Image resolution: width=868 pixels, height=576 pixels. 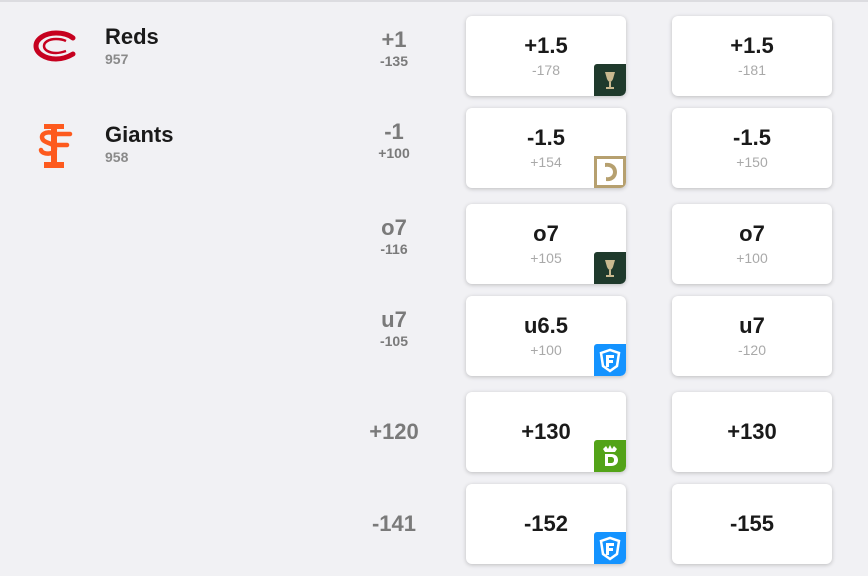 I want to click on odds-cell: +1.5 -181, so click(x=752, y=56).